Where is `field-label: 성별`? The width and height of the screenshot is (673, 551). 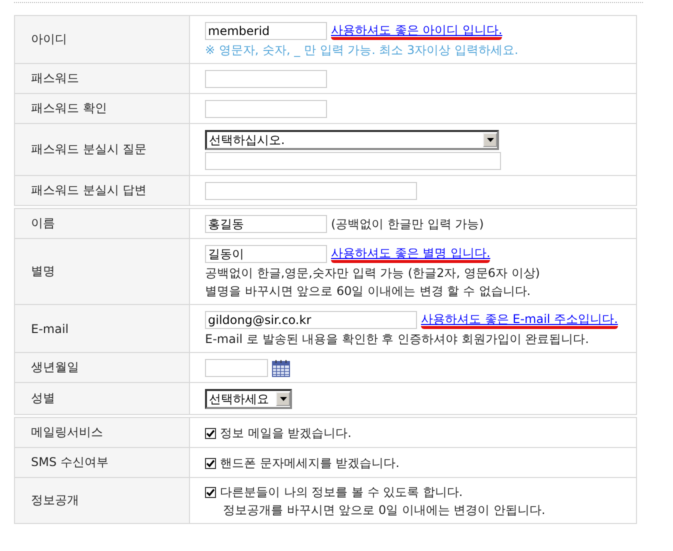
field-label: 성별 is located at coordinates (43, 398).